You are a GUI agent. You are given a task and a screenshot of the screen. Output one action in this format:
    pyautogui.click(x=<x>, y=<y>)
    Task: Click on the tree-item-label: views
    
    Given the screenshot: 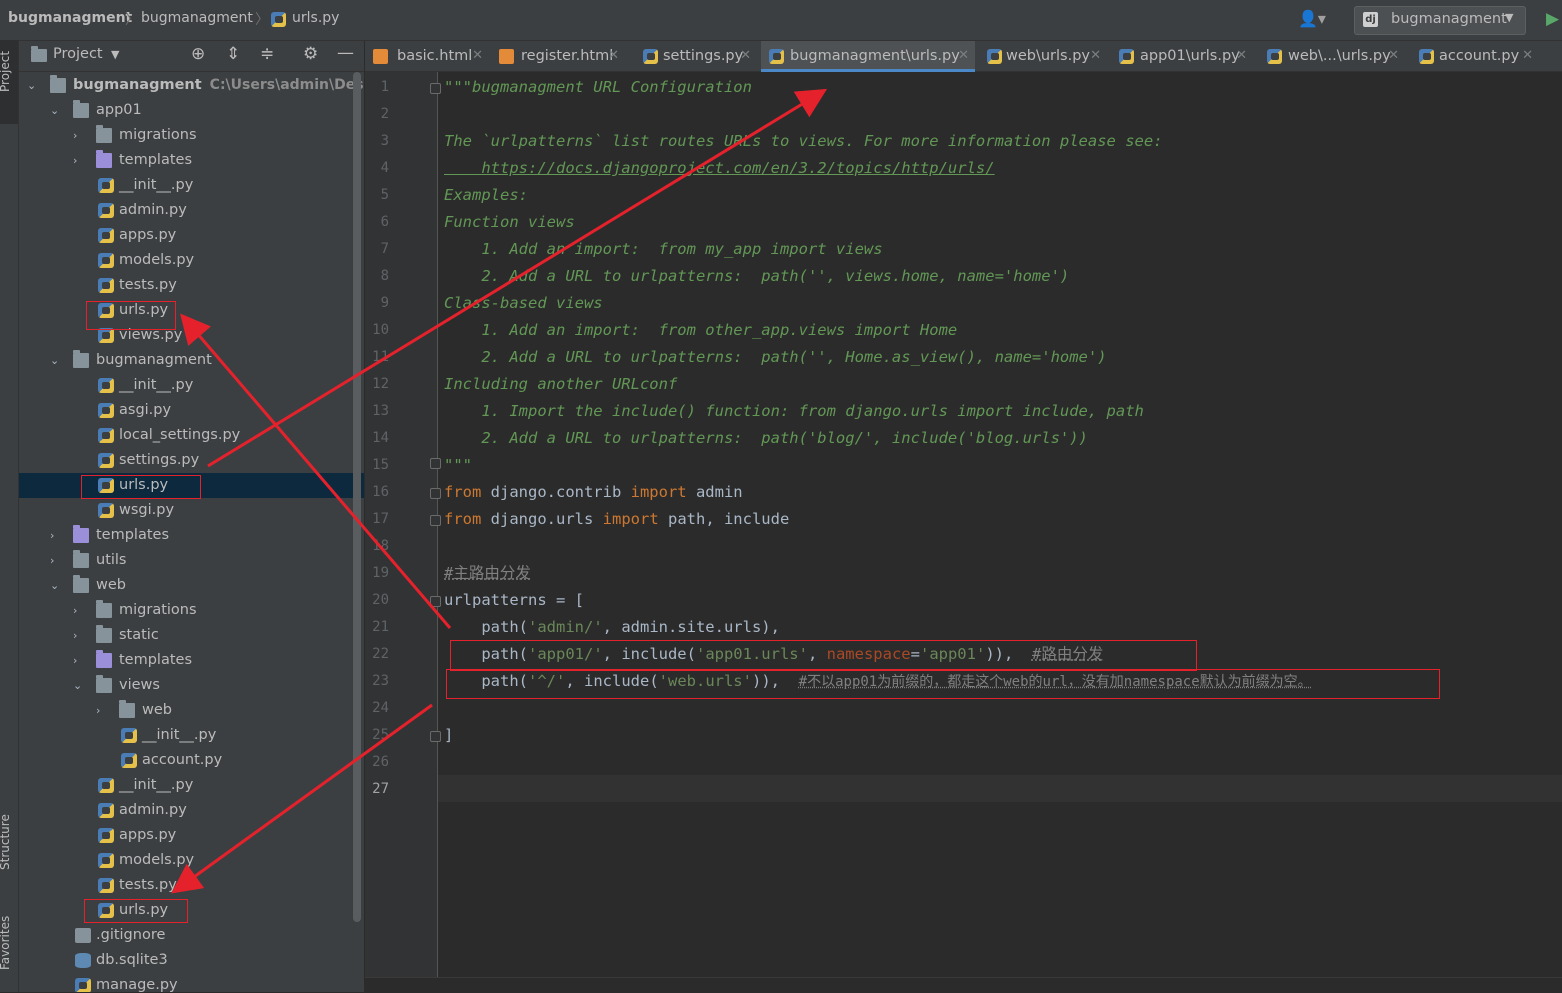 What is the action you would take?
    pyautogui.click(x=139, y=685)
    